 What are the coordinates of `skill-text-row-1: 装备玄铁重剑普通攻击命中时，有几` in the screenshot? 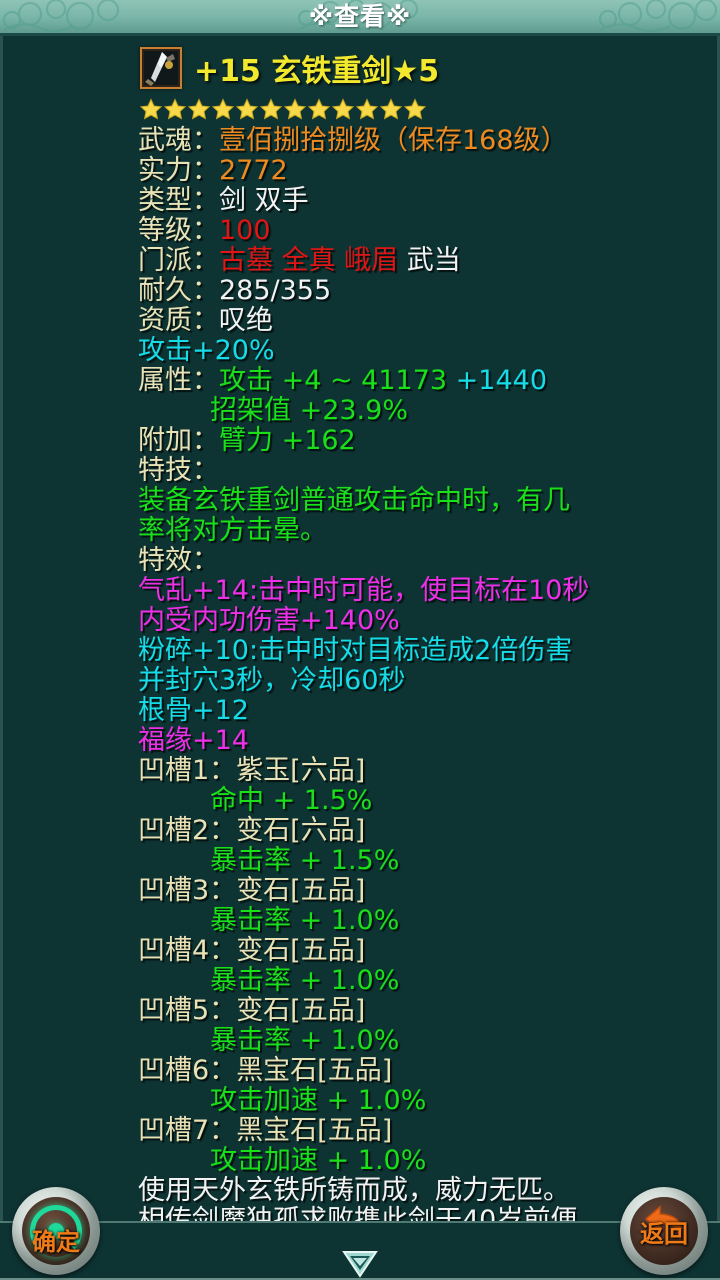 It's located at (355, 501).